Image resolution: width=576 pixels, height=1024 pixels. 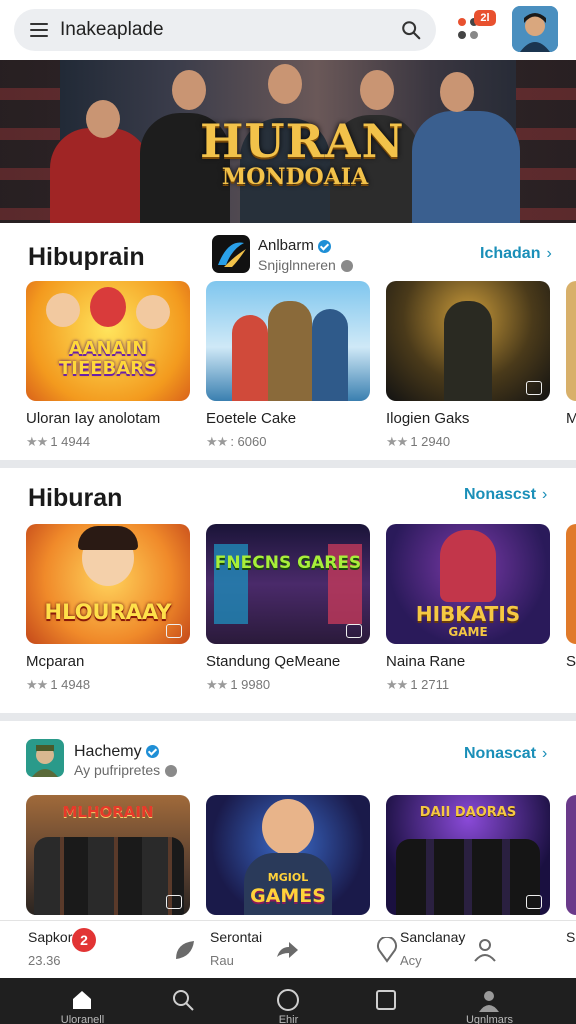 I want to click on nav-recents, so click(x=386, y=1001).